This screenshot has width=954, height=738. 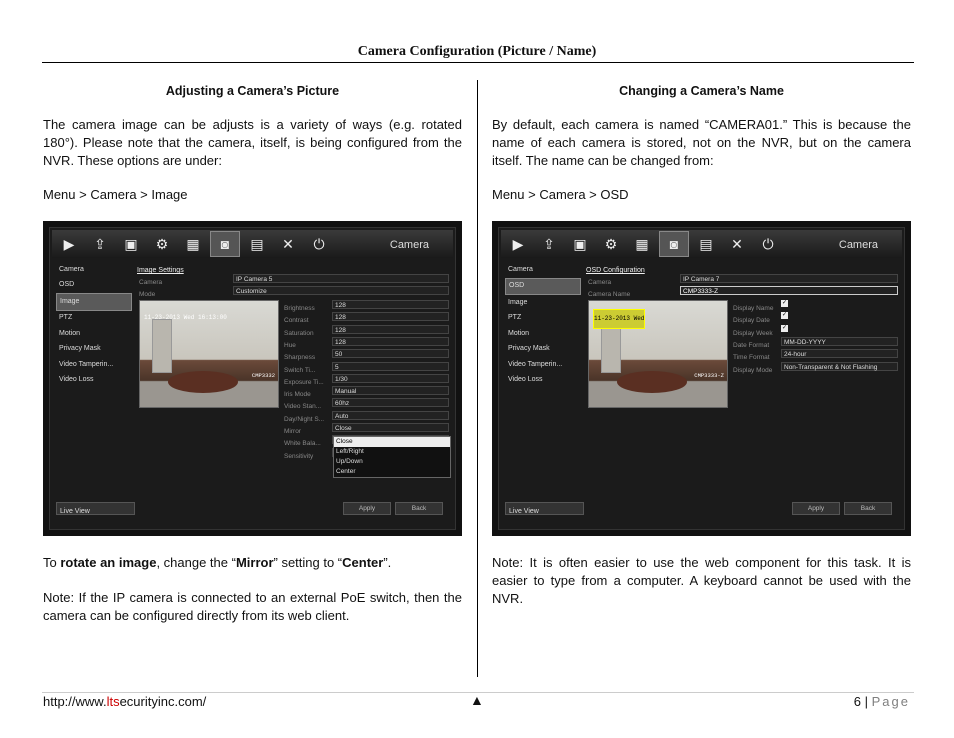 I want to click on camera-name-row: Camera Name CMP3333-Z, so click(x=742, y=292).